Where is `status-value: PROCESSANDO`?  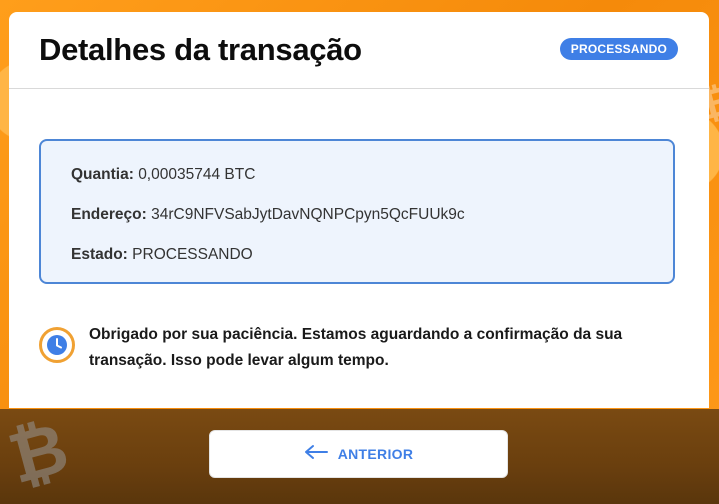 status-value: PROCESSANDO is located at coordinates (192, 254).